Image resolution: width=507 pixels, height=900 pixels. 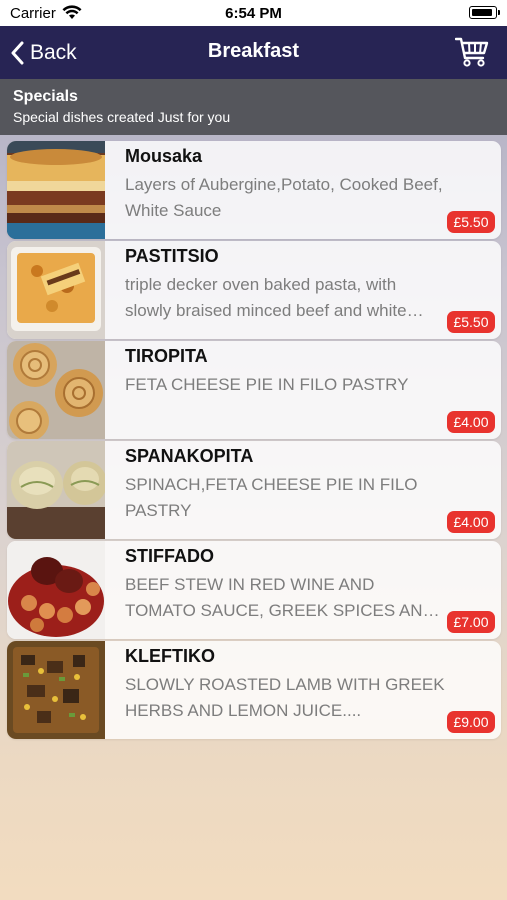 I want to click on section-title: Specials, so click(x=45, y=96).